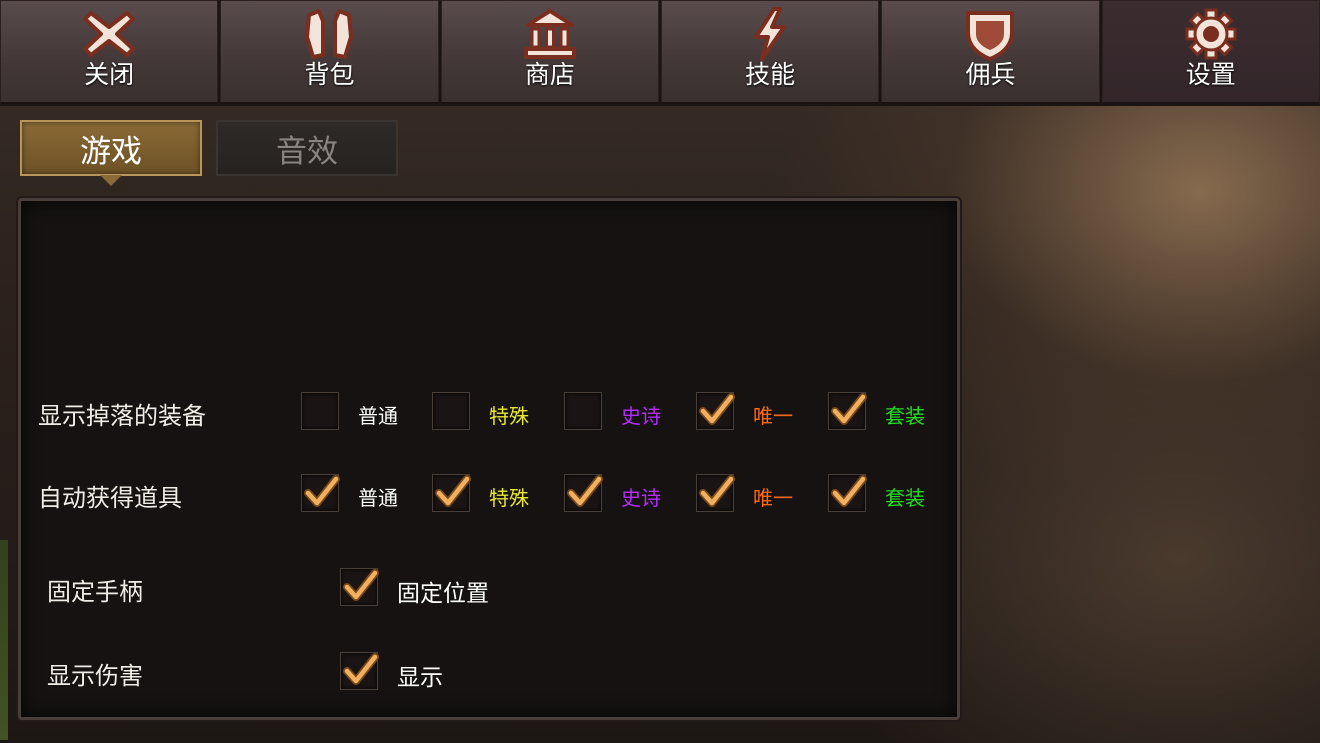 The image size is (1320, 743). I want to click on tab-label: 技能, so click(770, 74).